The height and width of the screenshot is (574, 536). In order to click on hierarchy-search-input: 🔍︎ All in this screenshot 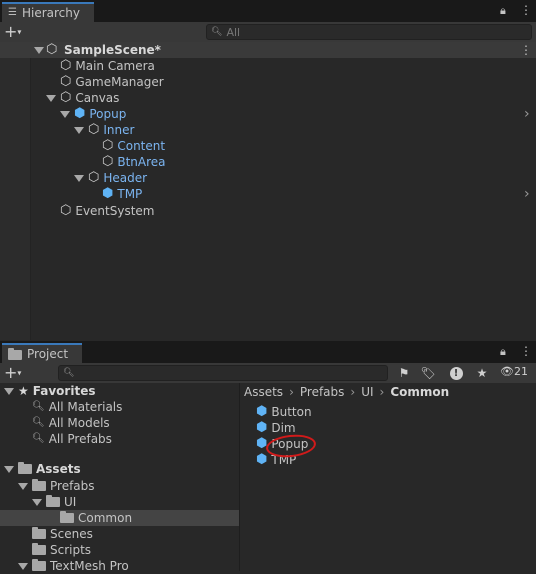, I will do `click(369, 32)`.